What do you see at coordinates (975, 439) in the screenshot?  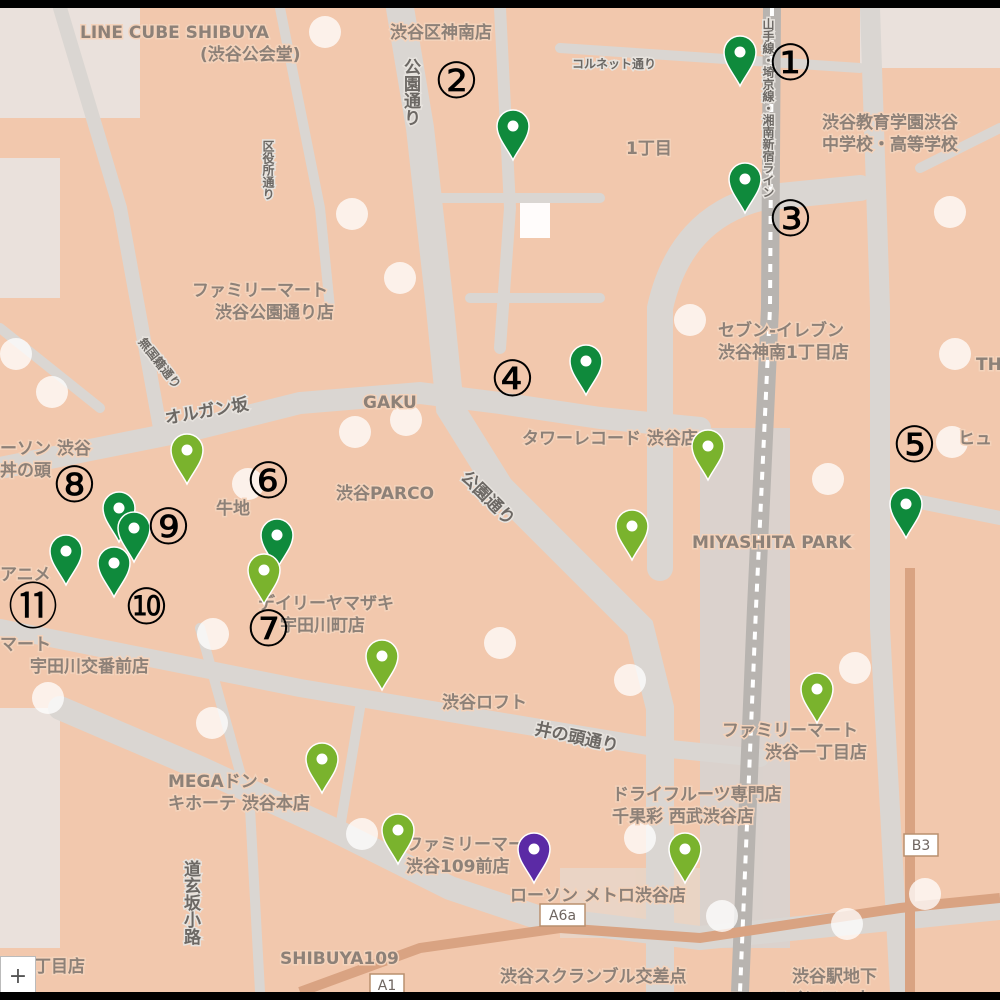 I see `hygiene-right: ヒュ` at bounding box center [975, 439].